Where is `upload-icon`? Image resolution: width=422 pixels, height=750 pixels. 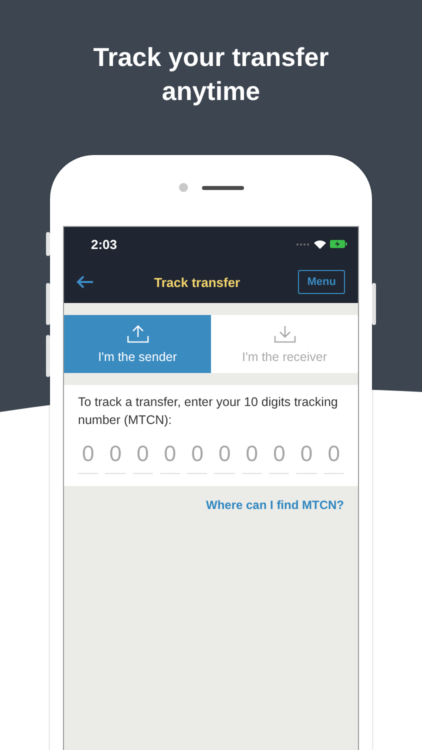
upload-icon is located at coordinates (137, 333).